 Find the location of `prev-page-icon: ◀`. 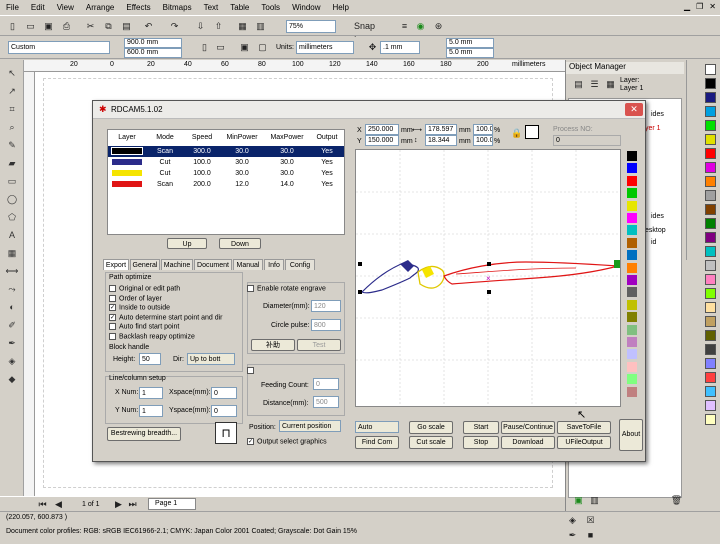

prev-page-icon: ◀ is located at coordinates (58, 504).